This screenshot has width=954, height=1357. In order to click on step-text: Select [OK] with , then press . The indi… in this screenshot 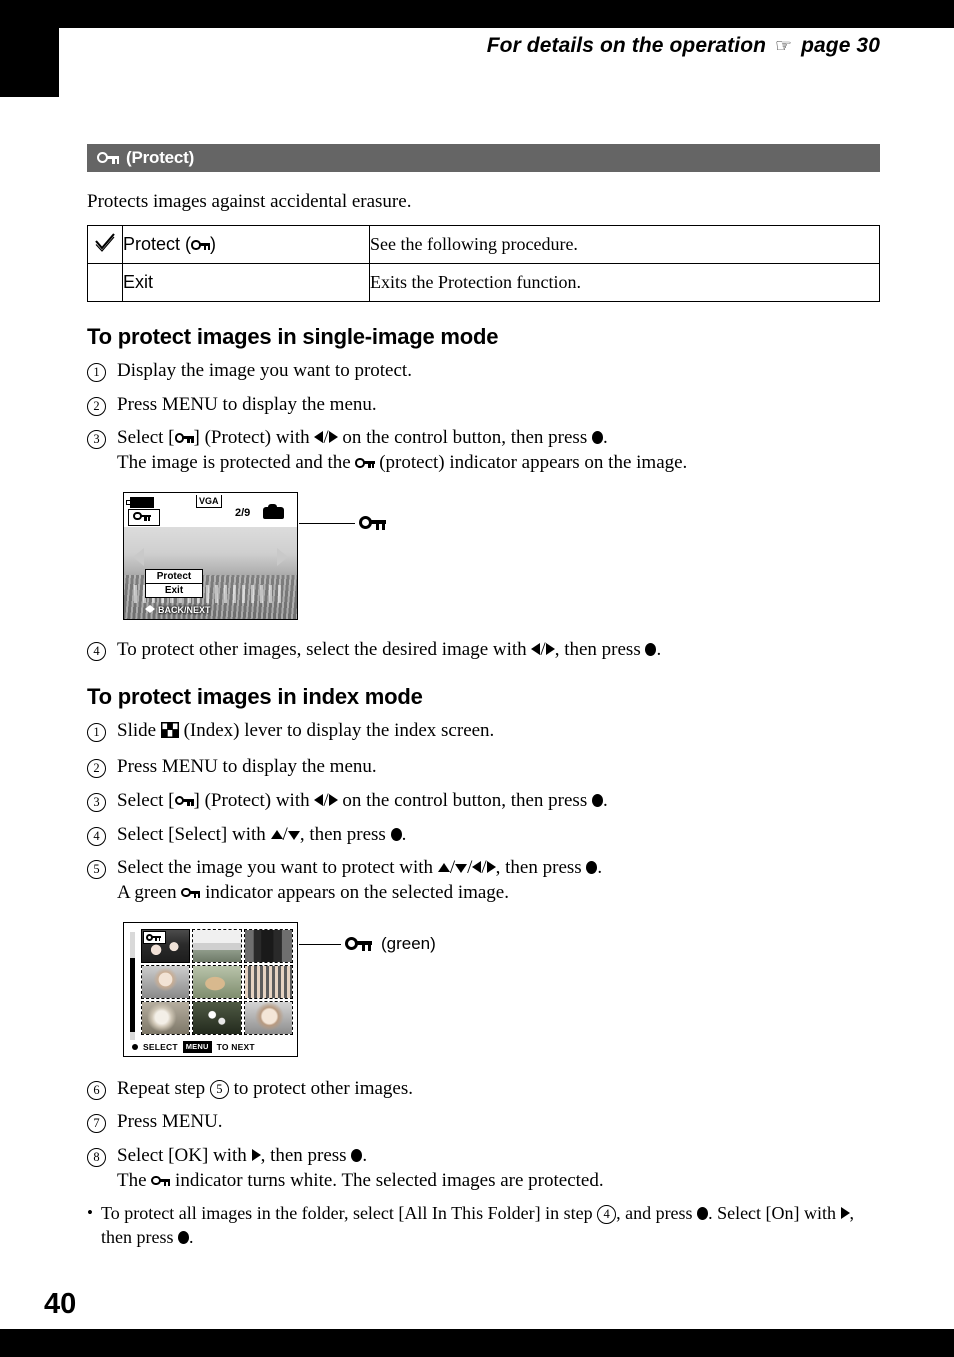, I will do `click(498, 1168)`.